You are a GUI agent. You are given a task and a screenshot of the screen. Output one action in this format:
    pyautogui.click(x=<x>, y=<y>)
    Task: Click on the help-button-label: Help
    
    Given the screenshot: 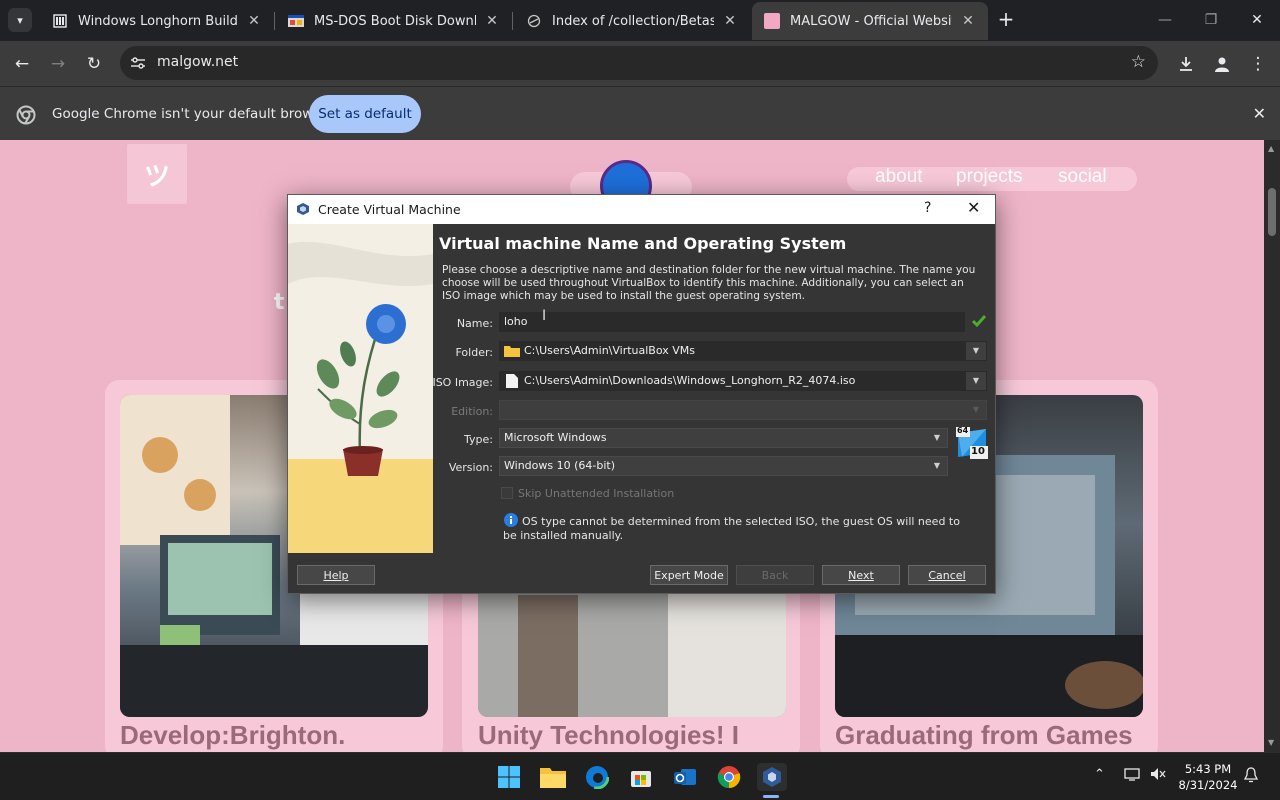 What is the action you would take?
    pyautogui.click(x=336, y=575)
    